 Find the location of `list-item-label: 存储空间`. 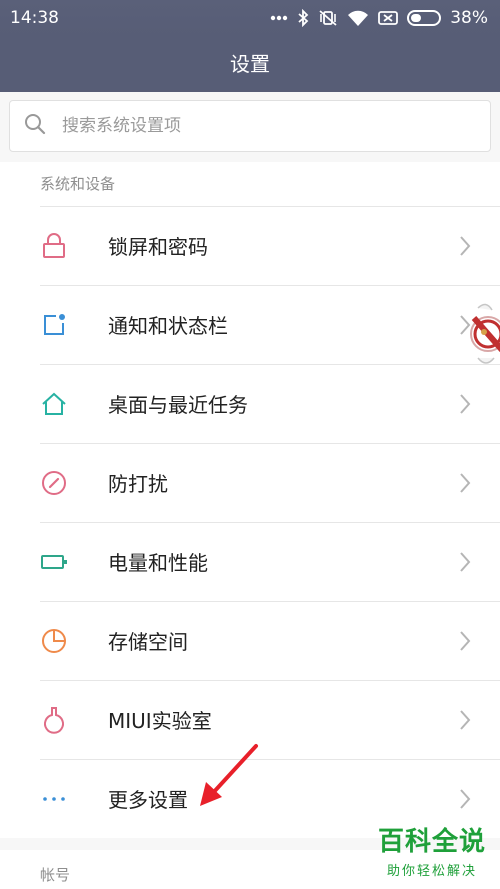

list-item-label: 存储空间 is located at coordinates (148, 642).